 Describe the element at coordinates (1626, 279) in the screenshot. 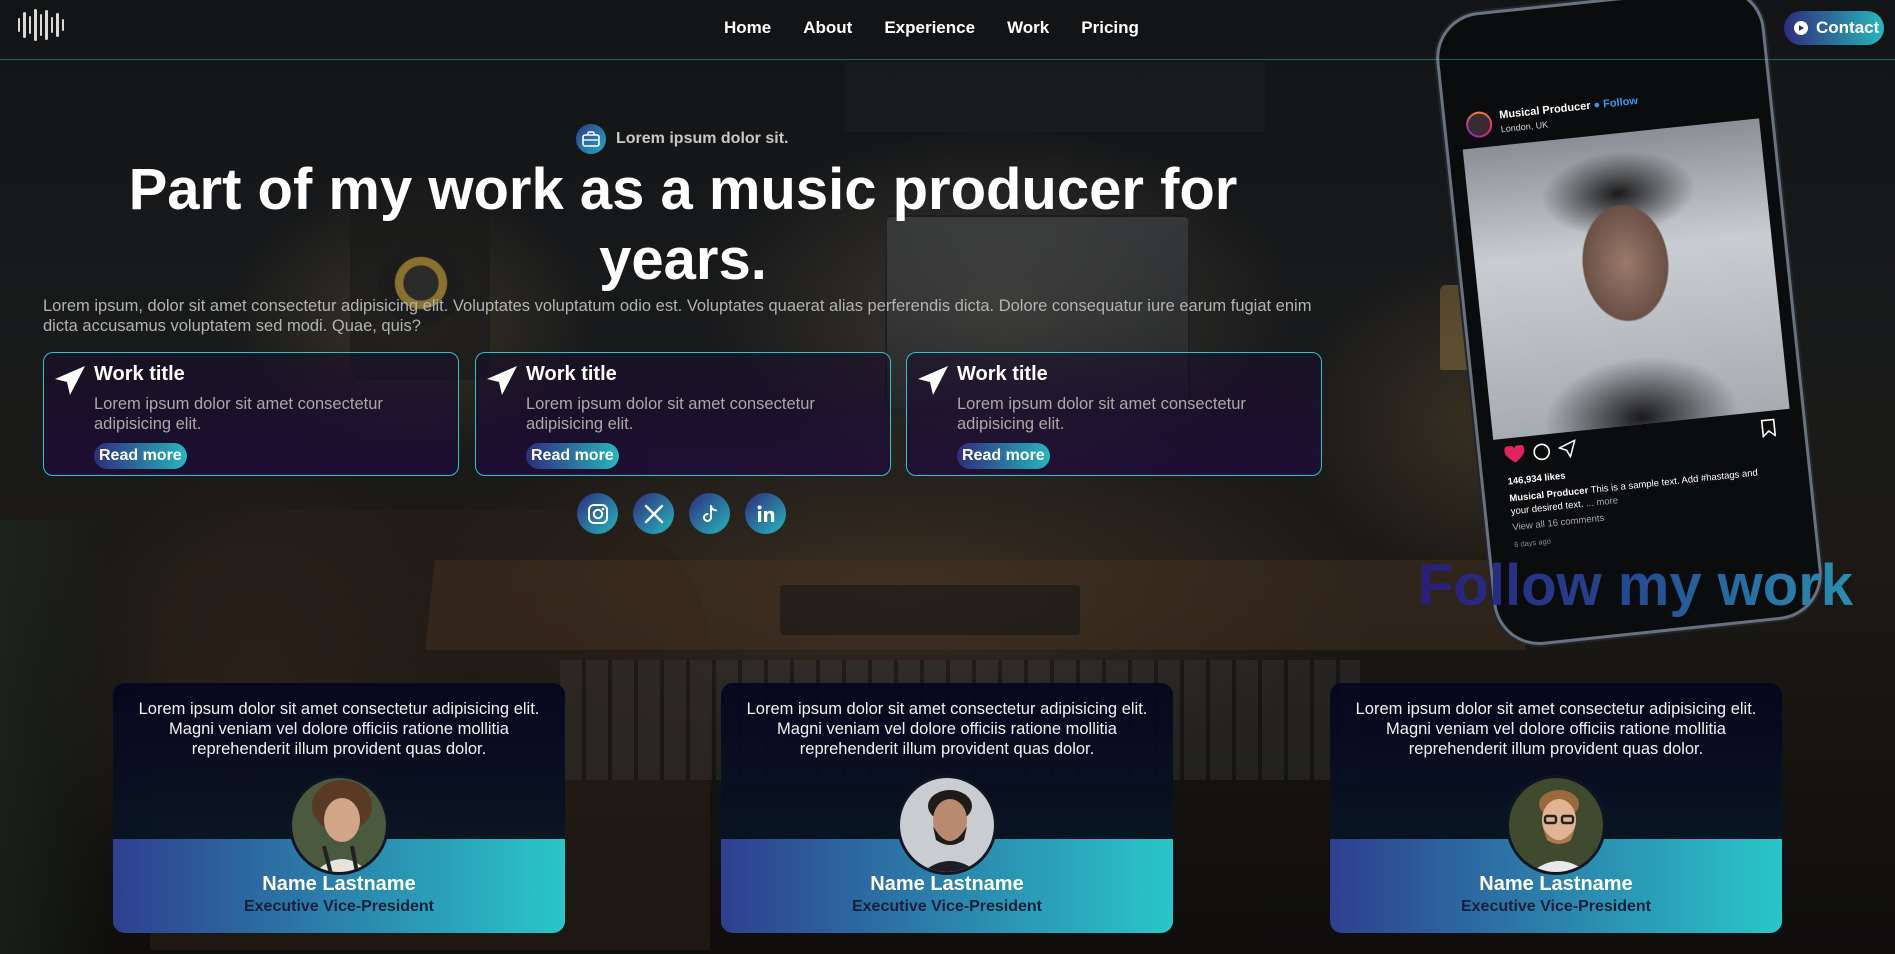

I see `post-photo` at that location.